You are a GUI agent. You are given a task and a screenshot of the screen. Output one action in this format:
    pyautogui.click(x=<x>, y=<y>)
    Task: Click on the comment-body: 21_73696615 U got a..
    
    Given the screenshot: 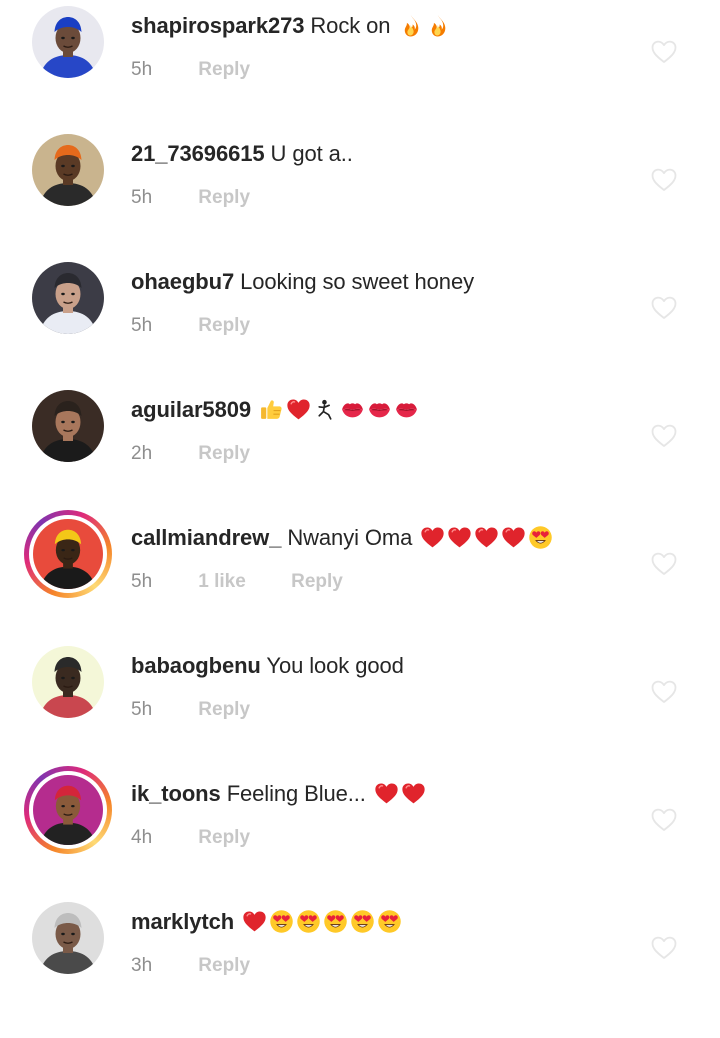 What is the action you would take?
    pyautogui.click(x=242, y=154)
    